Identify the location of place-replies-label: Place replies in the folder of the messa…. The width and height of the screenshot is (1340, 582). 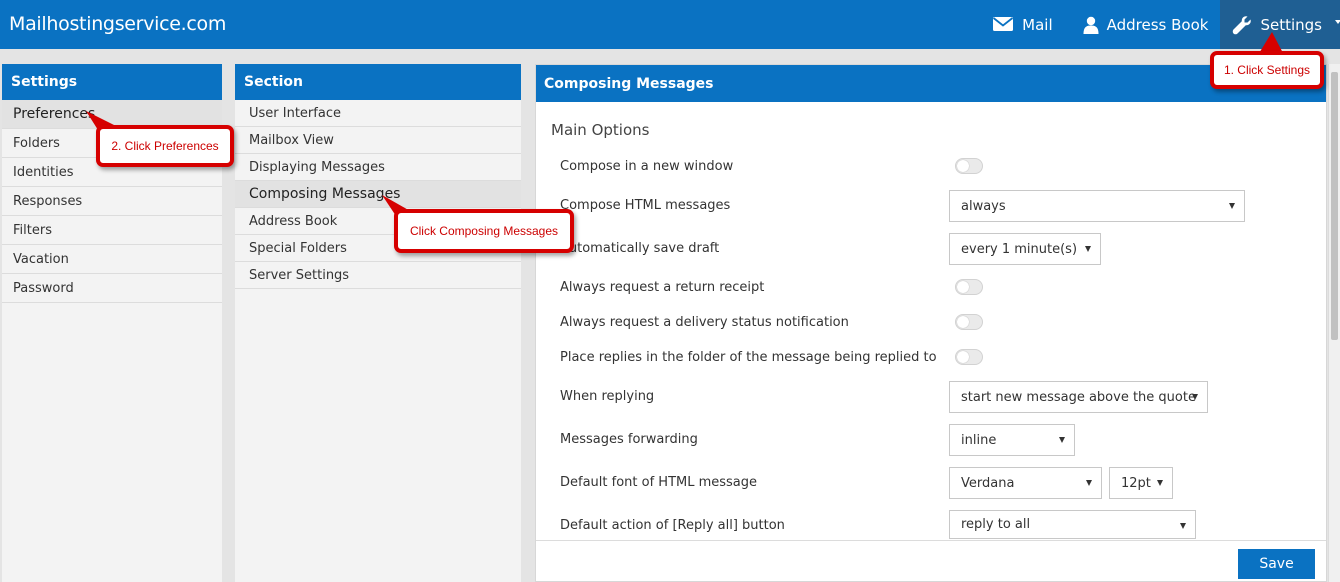
(748, 357).